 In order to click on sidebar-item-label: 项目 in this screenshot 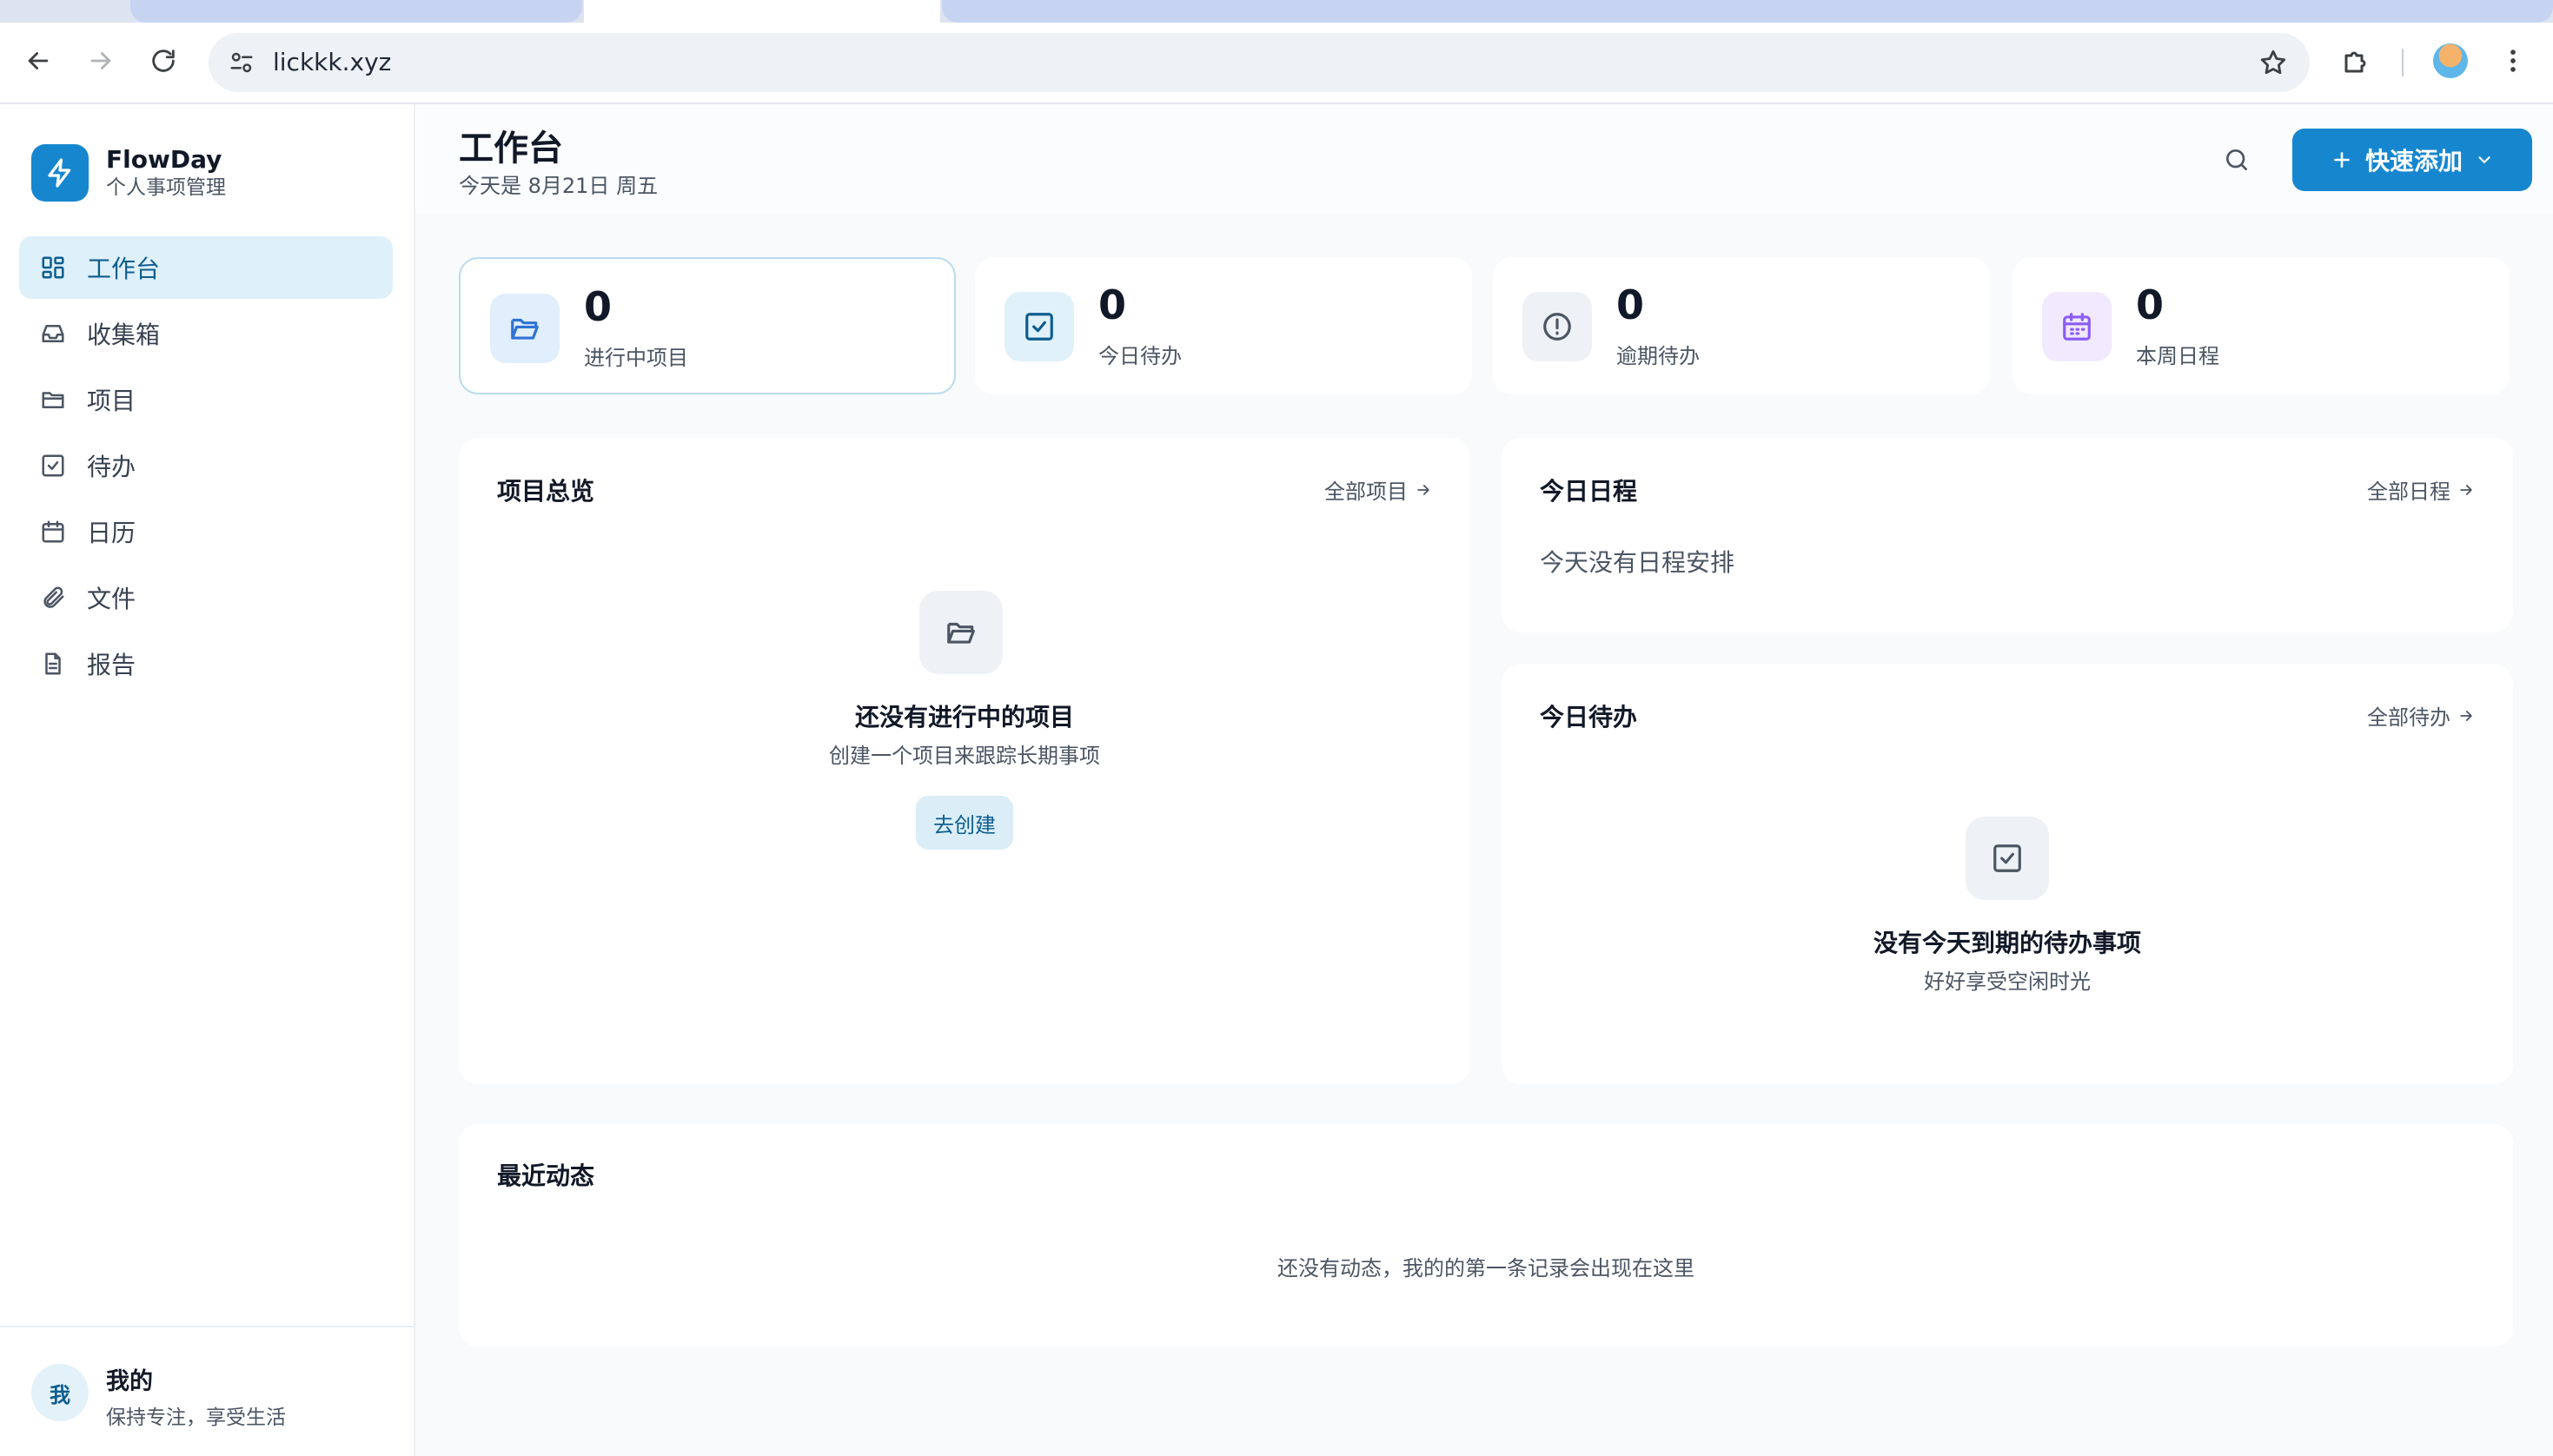, I will do `click(111, 401)`.